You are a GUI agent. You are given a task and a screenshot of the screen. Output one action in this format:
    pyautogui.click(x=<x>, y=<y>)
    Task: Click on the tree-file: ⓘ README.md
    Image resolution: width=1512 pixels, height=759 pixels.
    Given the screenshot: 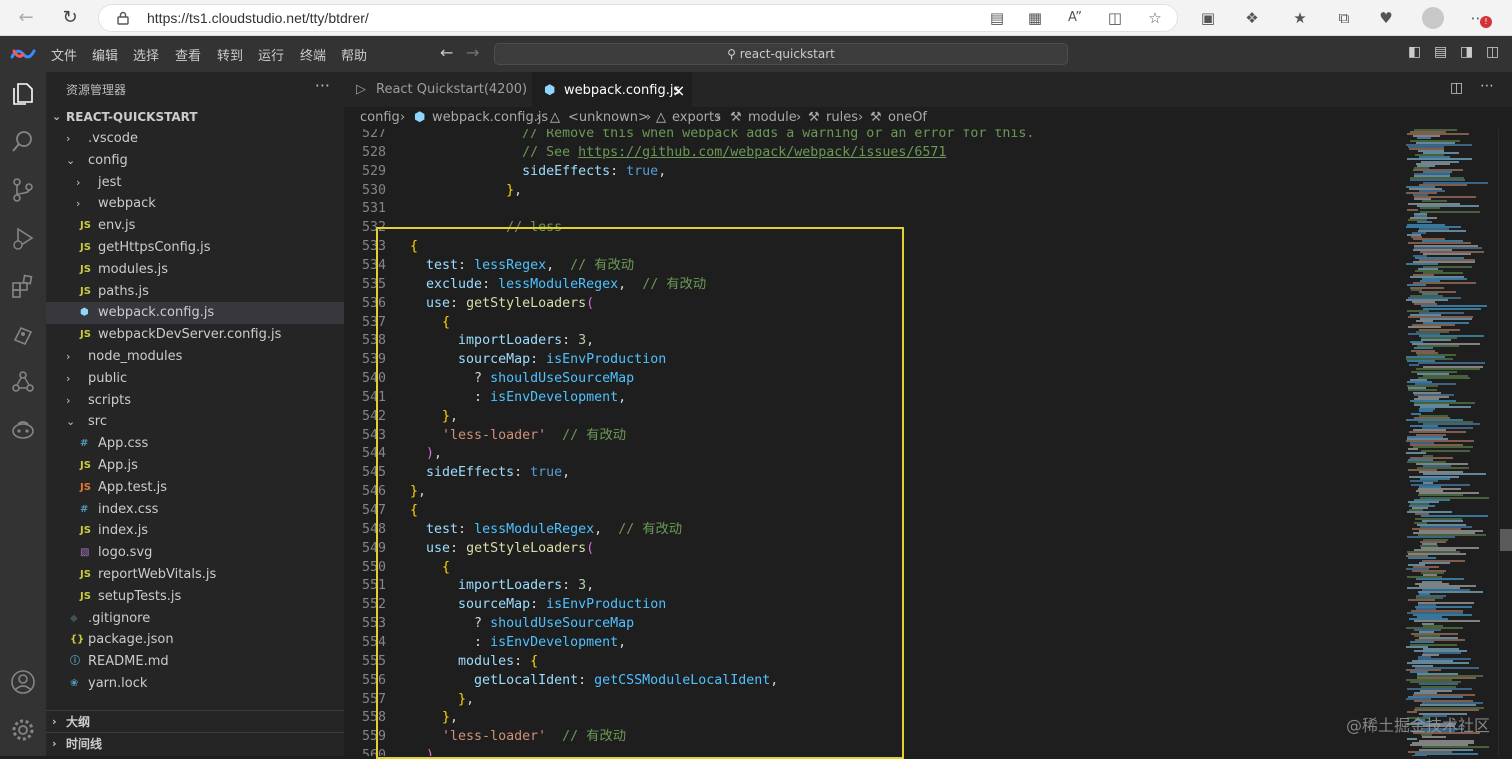 What is the action you would take?
    pyautogui.click(x=195, y=662)
    